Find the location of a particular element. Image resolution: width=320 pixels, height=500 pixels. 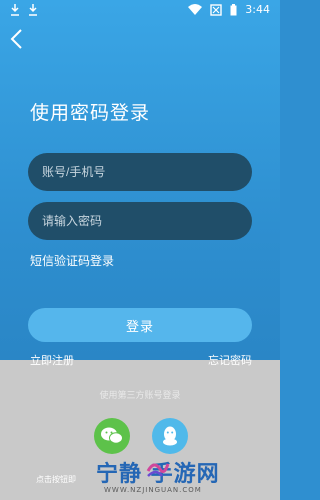

signal-off-icon is located at coordinates (216, 9).